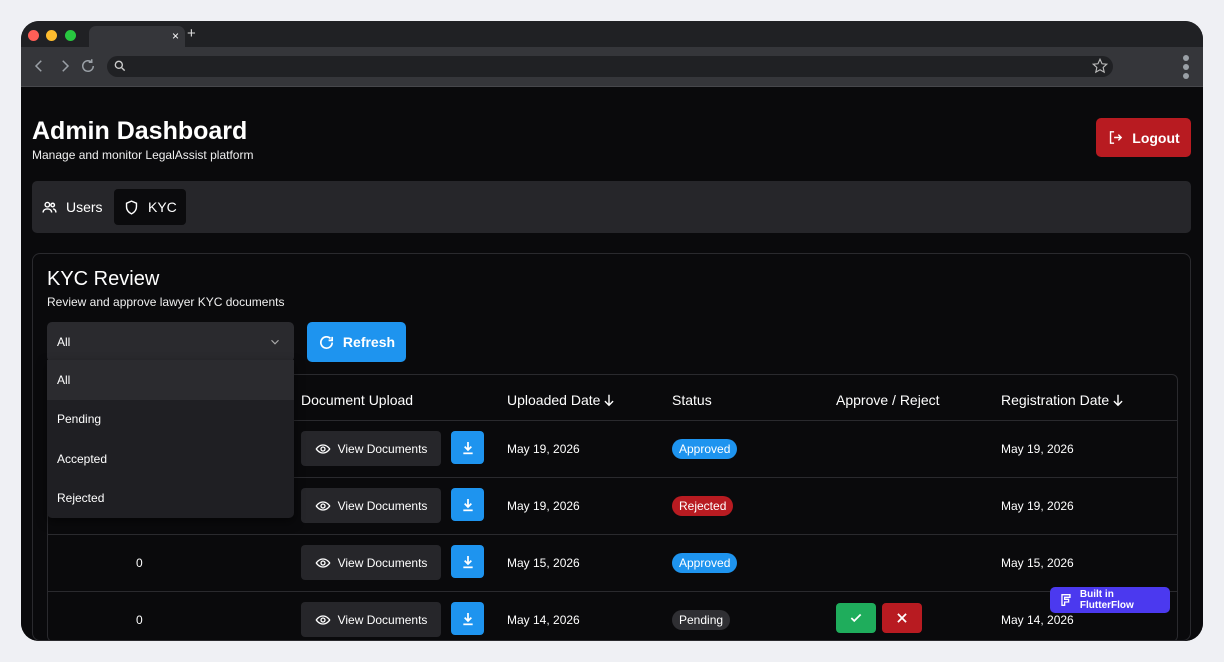 The height and width of the screenshot is (662, 1224). What do you see at coordinates (1055, 400) in the screenshot?
I see `column-registration-date-label: Registration Date` at bounding box center [1055, 400].